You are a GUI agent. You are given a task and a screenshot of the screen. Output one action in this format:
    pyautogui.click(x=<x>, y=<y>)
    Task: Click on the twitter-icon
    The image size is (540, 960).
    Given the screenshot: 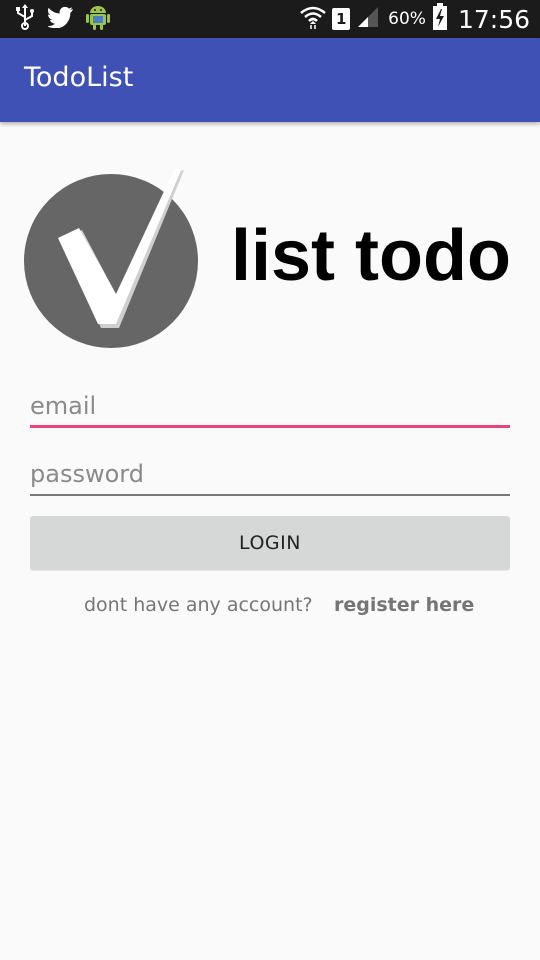 What is the action you would take?
    pyautogui.click(x=60, y=19)
    